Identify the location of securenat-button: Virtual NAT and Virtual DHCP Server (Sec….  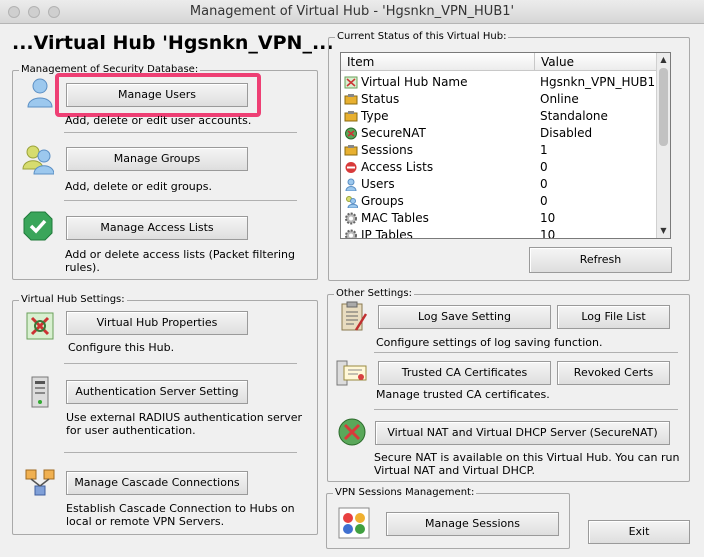
(522, 433).